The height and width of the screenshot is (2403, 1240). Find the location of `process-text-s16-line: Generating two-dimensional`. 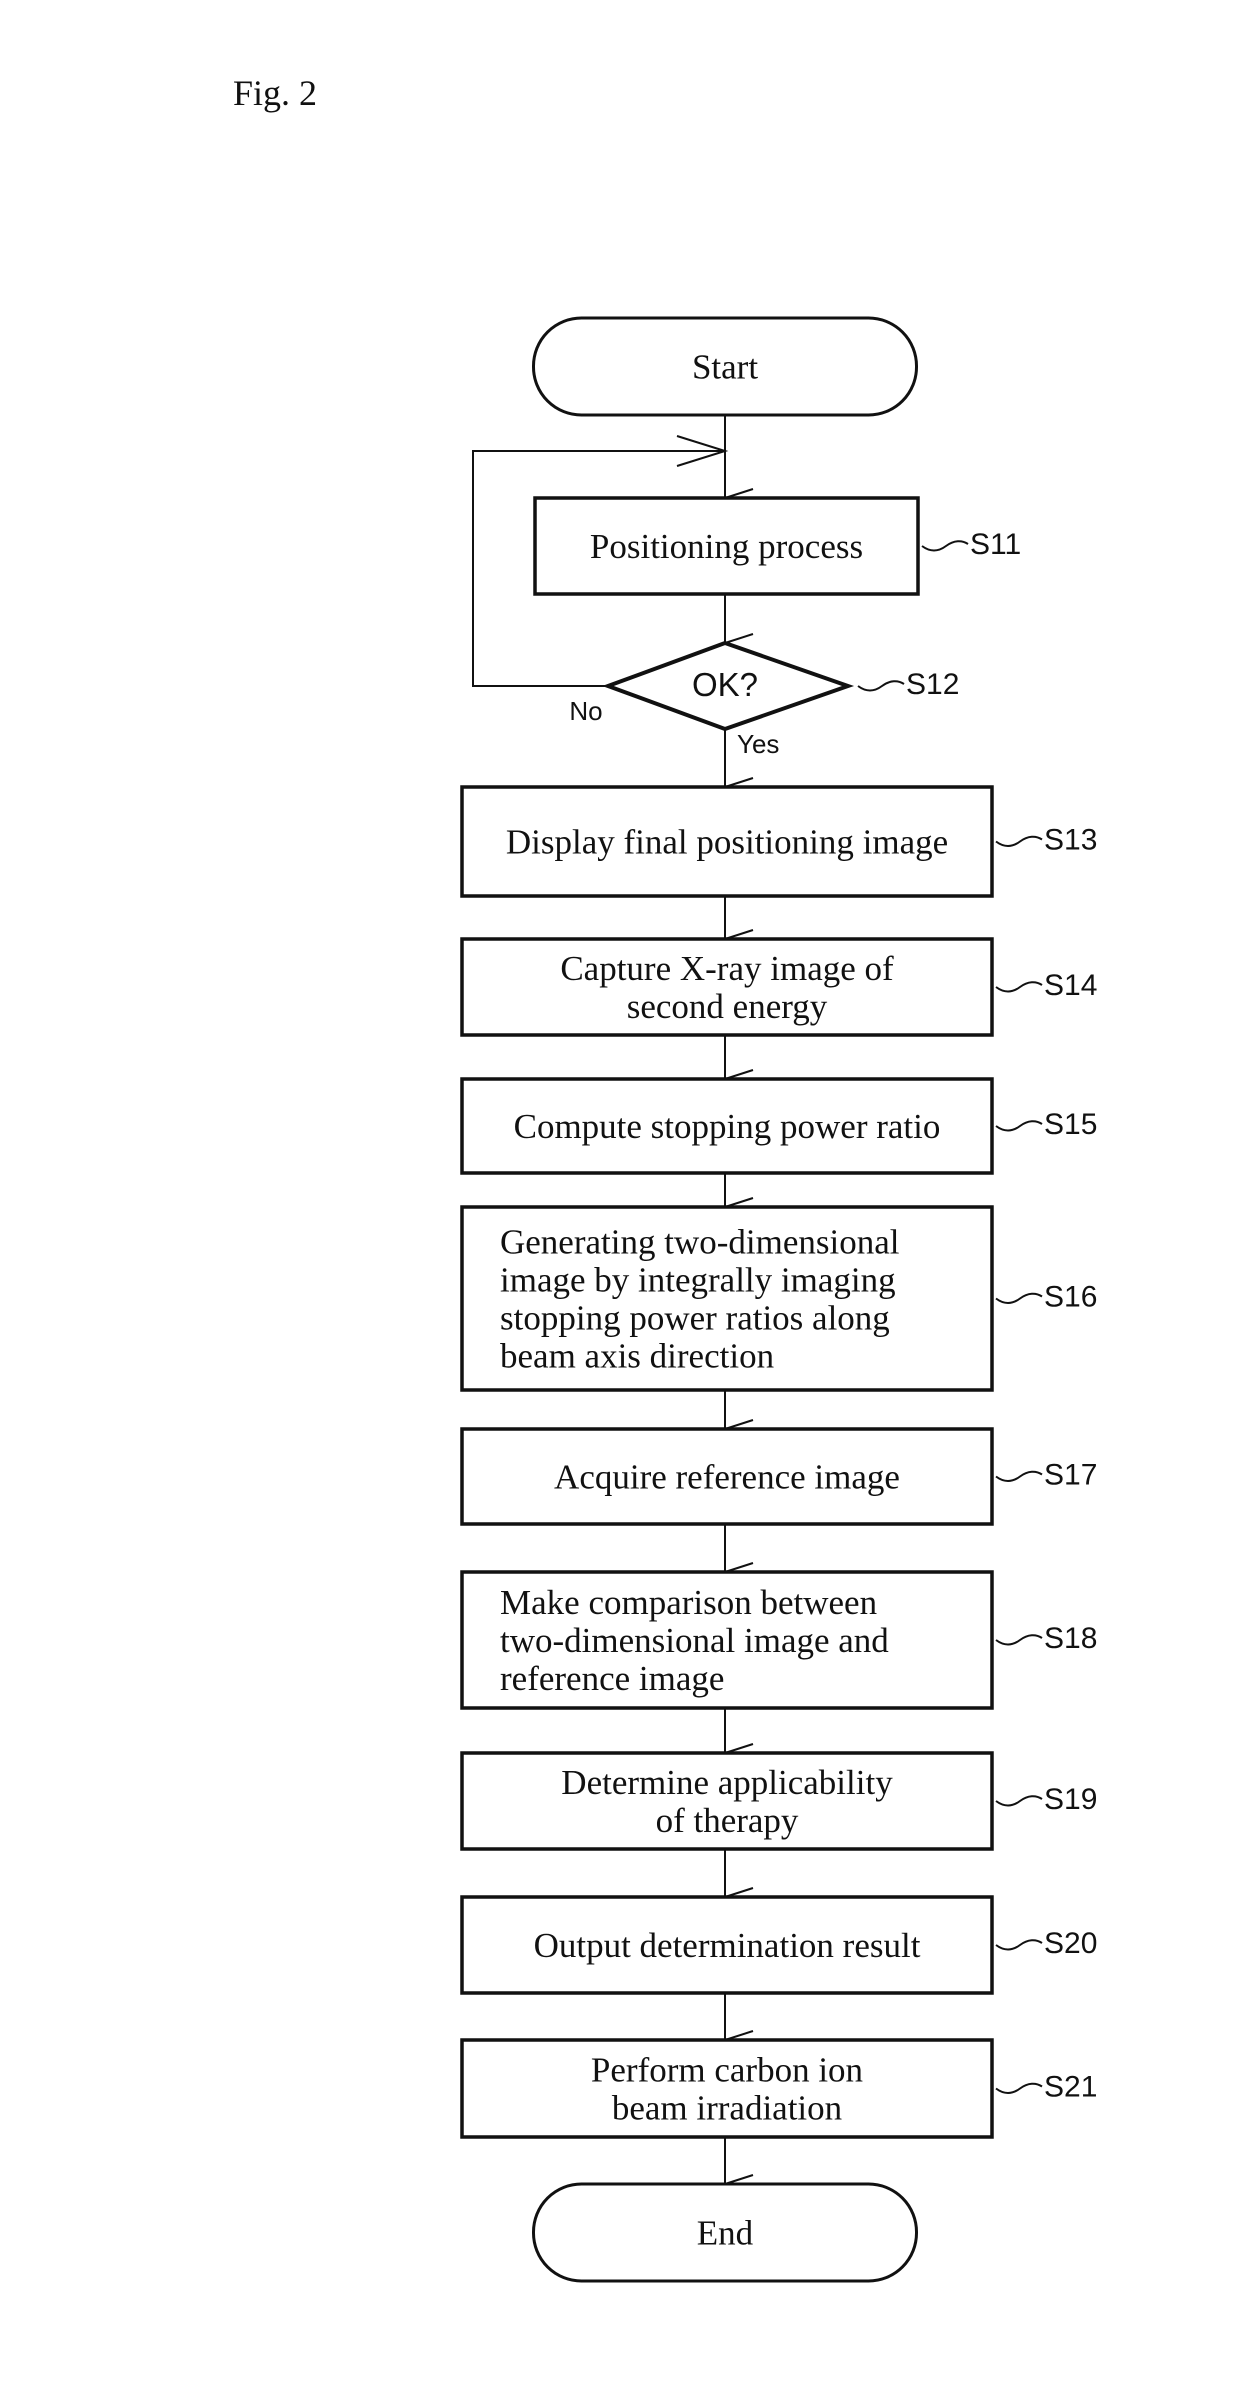

process-text-s16-line: Generating two-dimensional is located at coordinates (700, 1242).